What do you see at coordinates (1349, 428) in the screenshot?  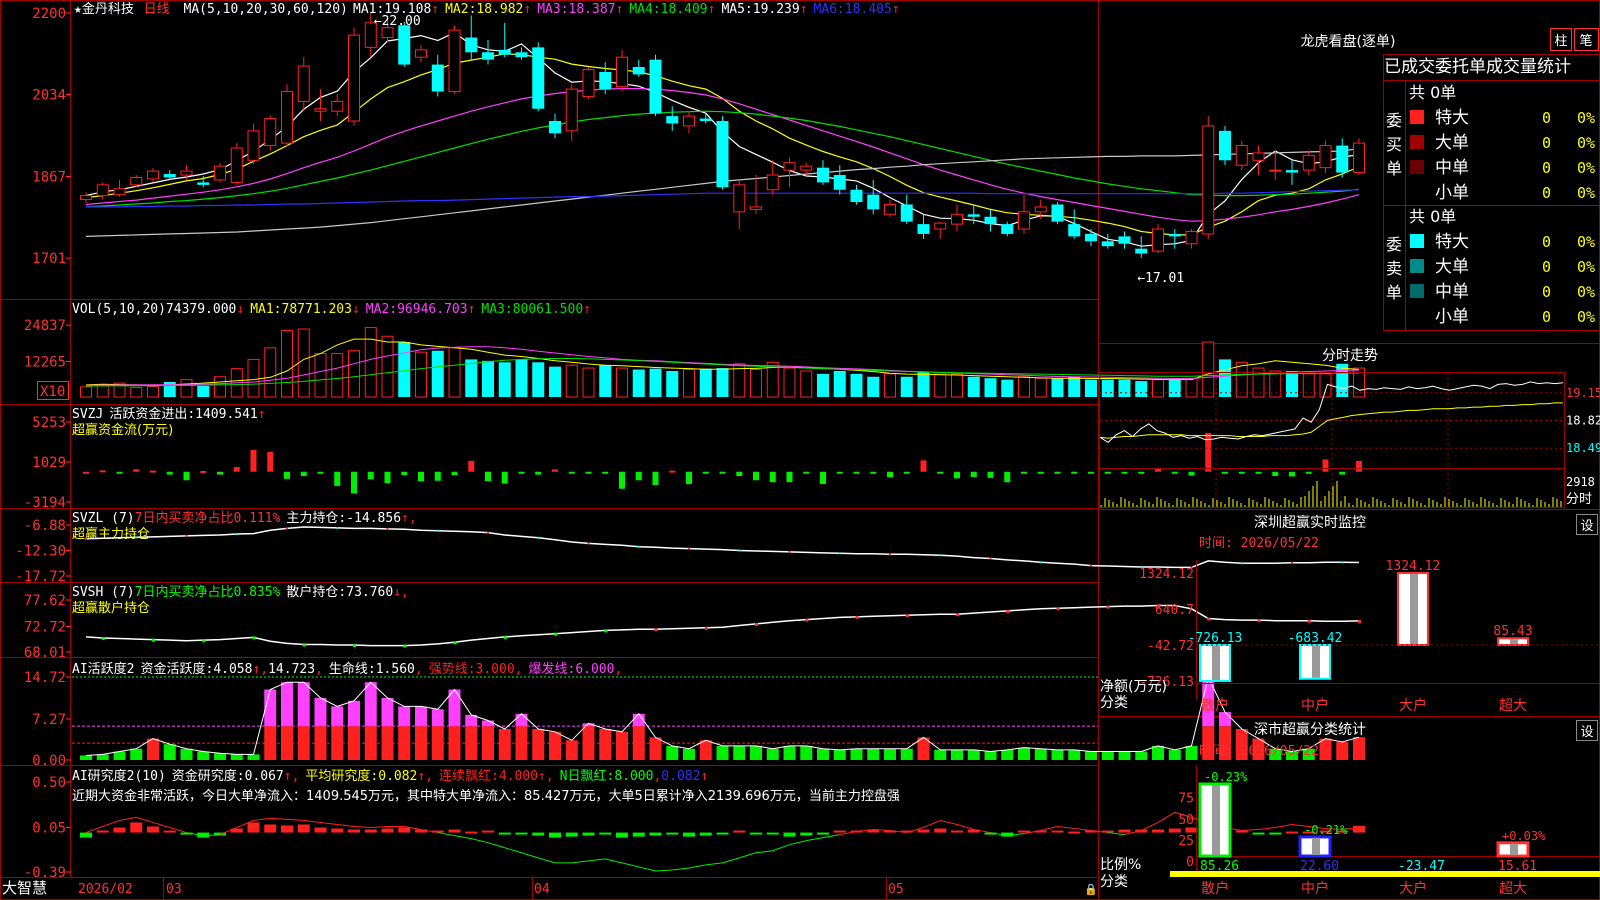 I see `intraday-panel: 分时走势 19.15 18.82 18.49 2918 分时` at bounding box center [1349, 428].